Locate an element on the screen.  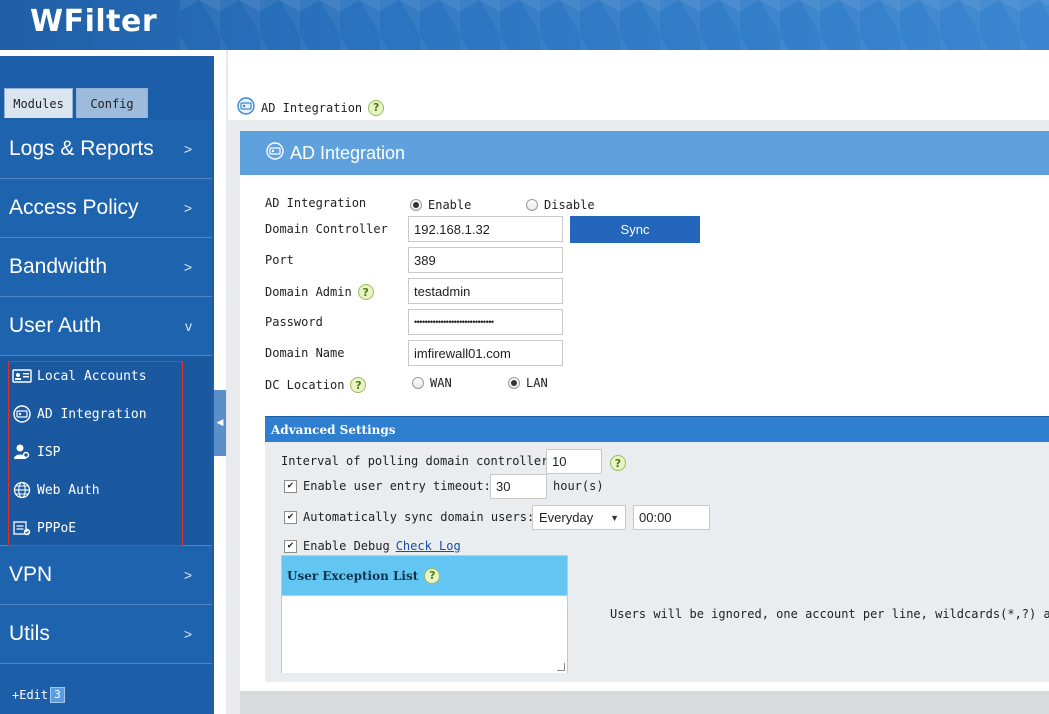
domain-name-input: imfirewall01.com is located at coordinates (485, 353).